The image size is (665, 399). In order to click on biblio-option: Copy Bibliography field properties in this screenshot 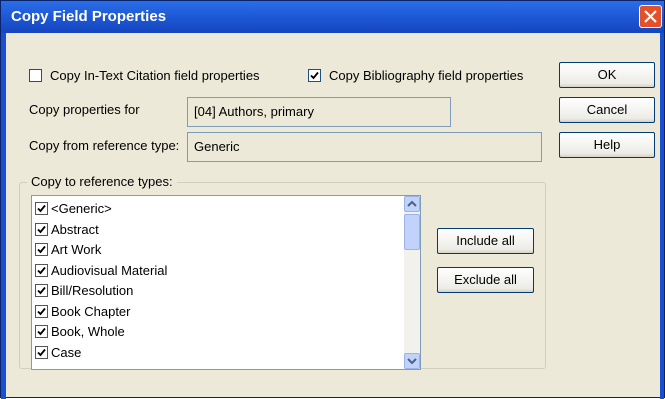, I will do `click(415, 75)`.